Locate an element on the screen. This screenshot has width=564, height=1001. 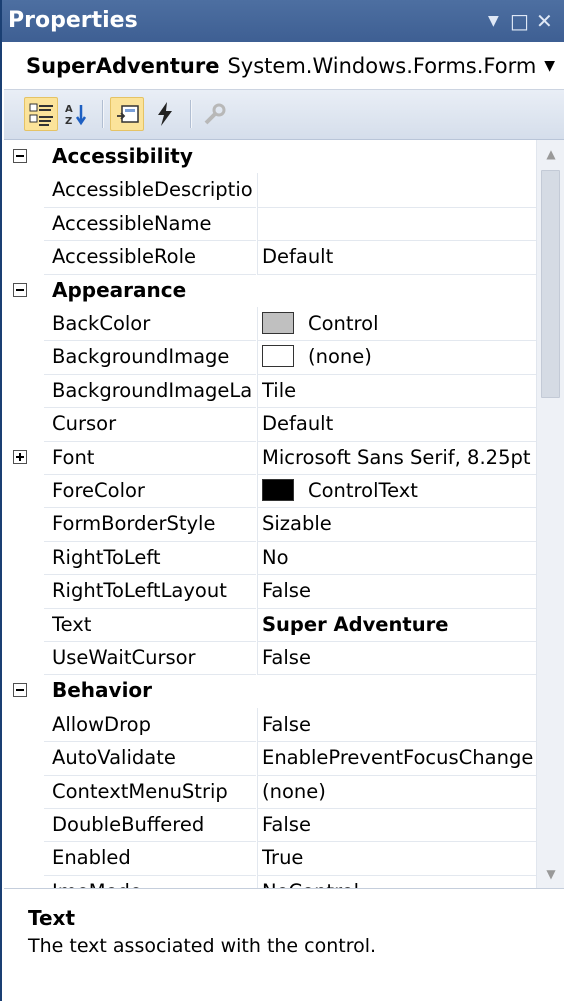
property-row: ImeMode NoControl is located at coordinates (270, 881).